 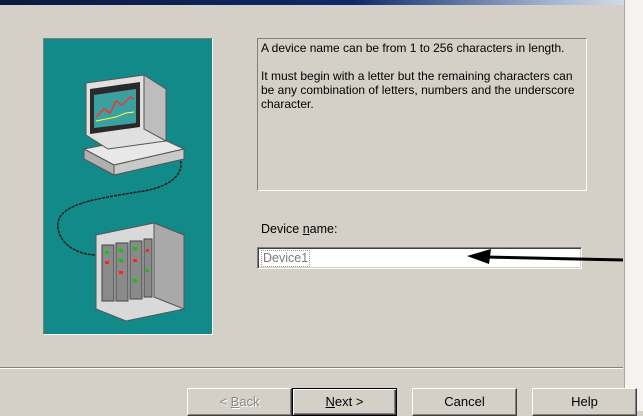 What do you see at coordinates (633, 205) in the screenshot?
I see `window-edge` at bounding box center [633, 205].